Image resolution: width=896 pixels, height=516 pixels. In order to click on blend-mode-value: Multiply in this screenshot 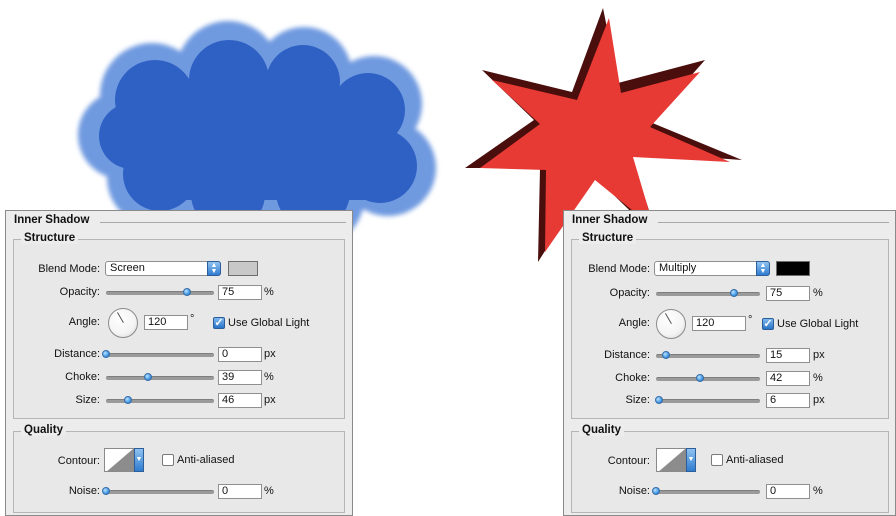, I will do `click(678, 268)`.